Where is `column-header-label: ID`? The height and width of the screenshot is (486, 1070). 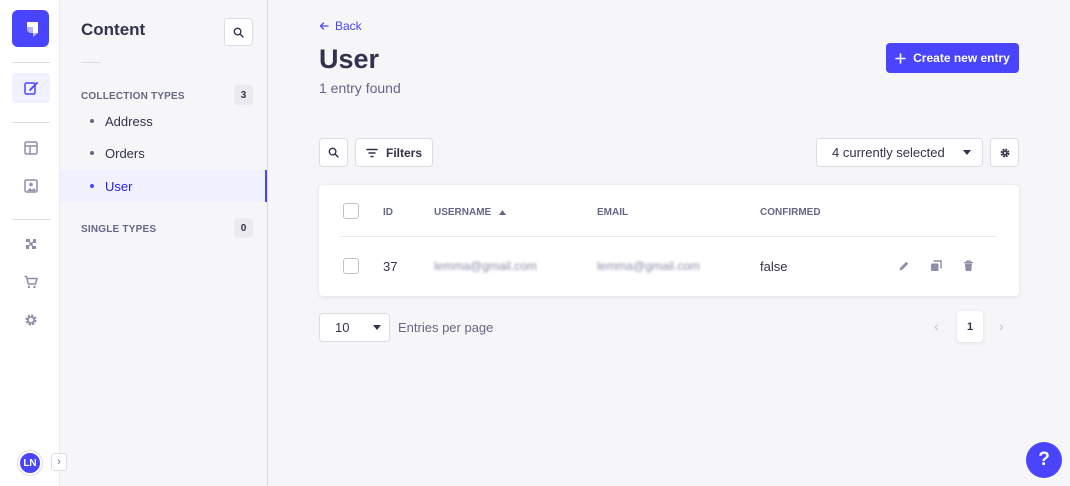
column-header-label: ID is located at coordinates (388, 212).